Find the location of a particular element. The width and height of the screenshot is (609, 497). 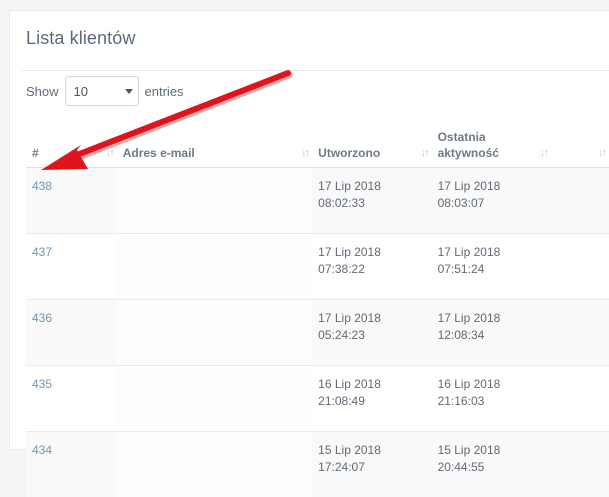

row-id: 437 is located at coordinates (42, 252).